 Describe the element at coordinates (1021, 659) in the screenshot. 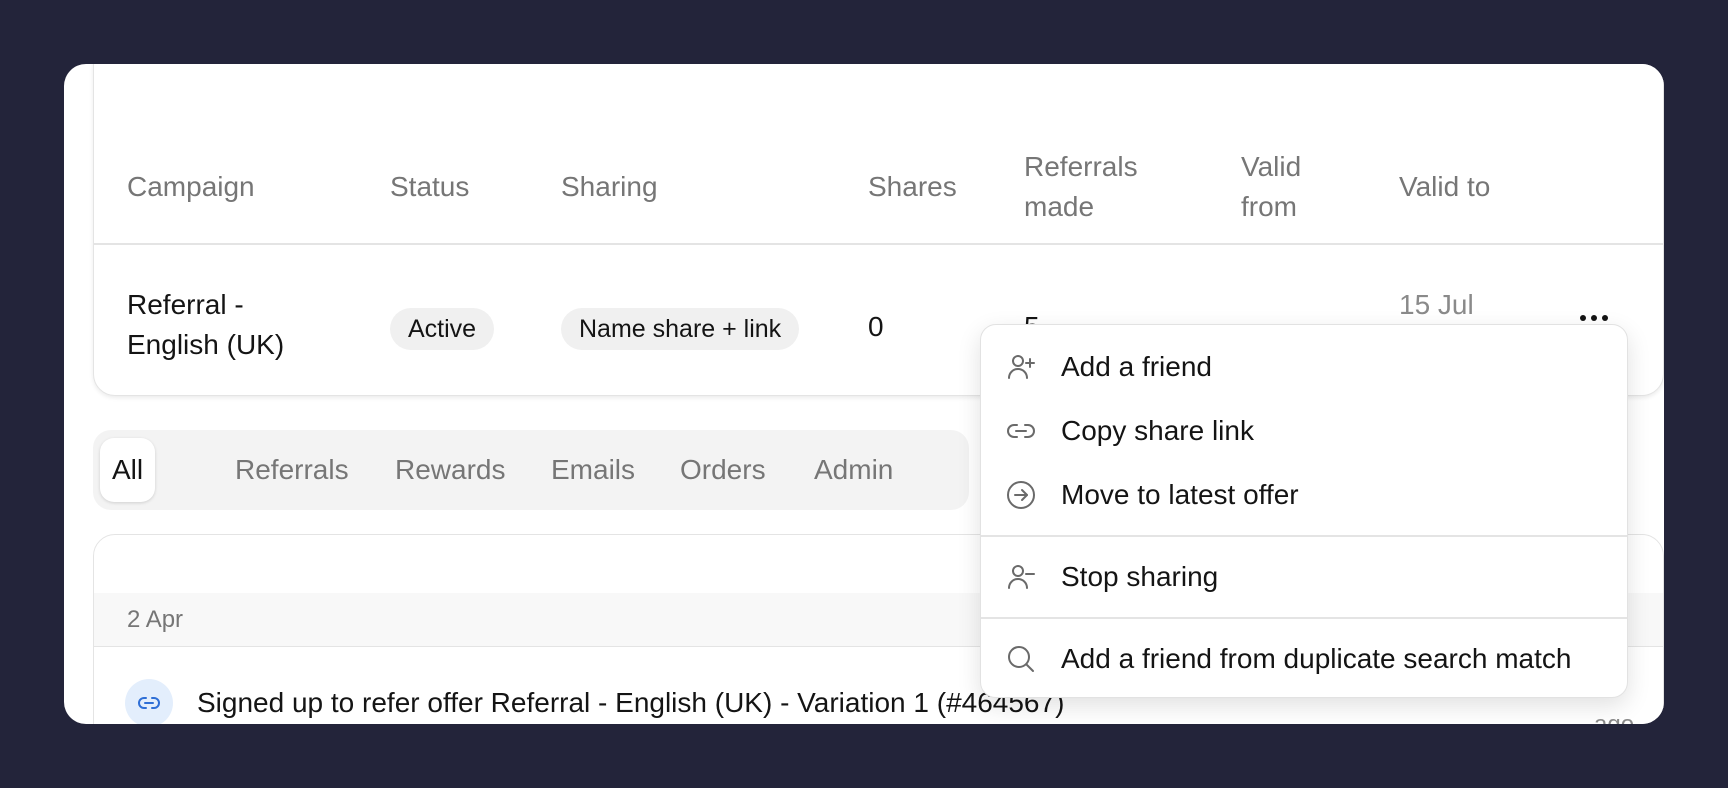

I see `search-icon` at that location.